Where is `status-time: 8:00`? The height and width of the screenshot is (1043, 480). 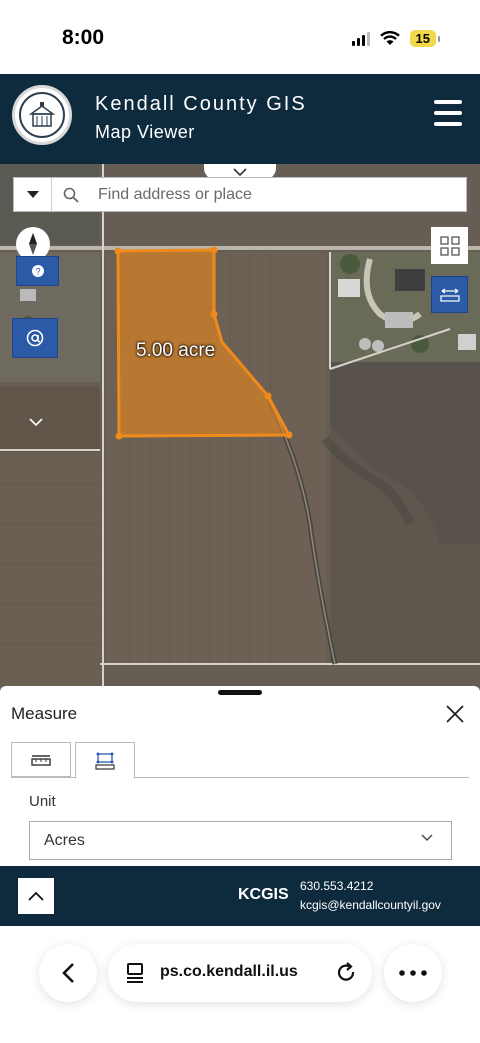
status-time: 8:00 is located at coordinates (83, 37).